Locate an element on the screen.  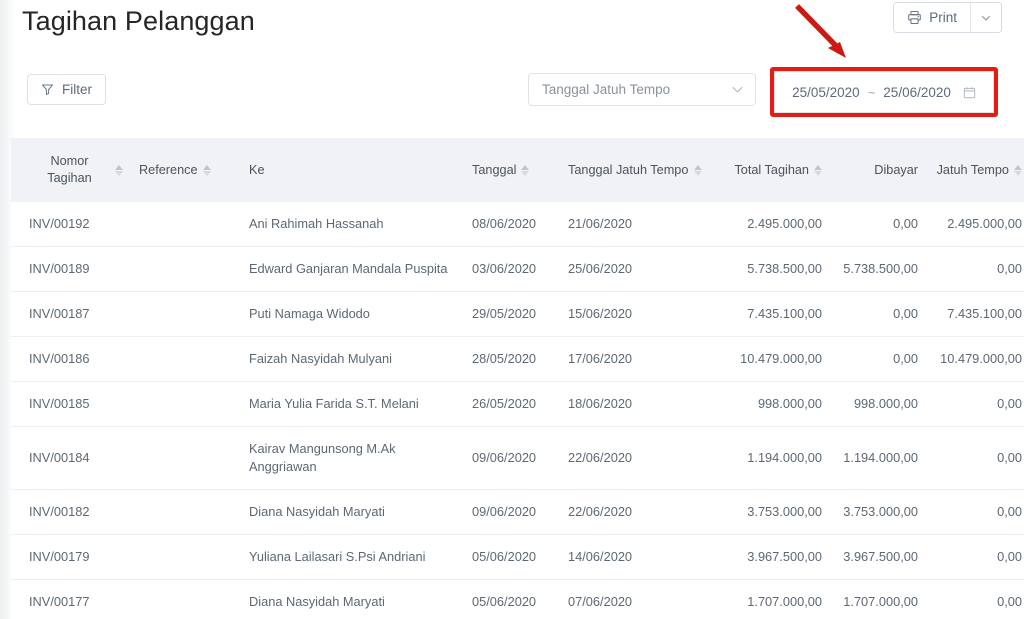
annotation-arrow-icon is located at coordinates (820, 31).